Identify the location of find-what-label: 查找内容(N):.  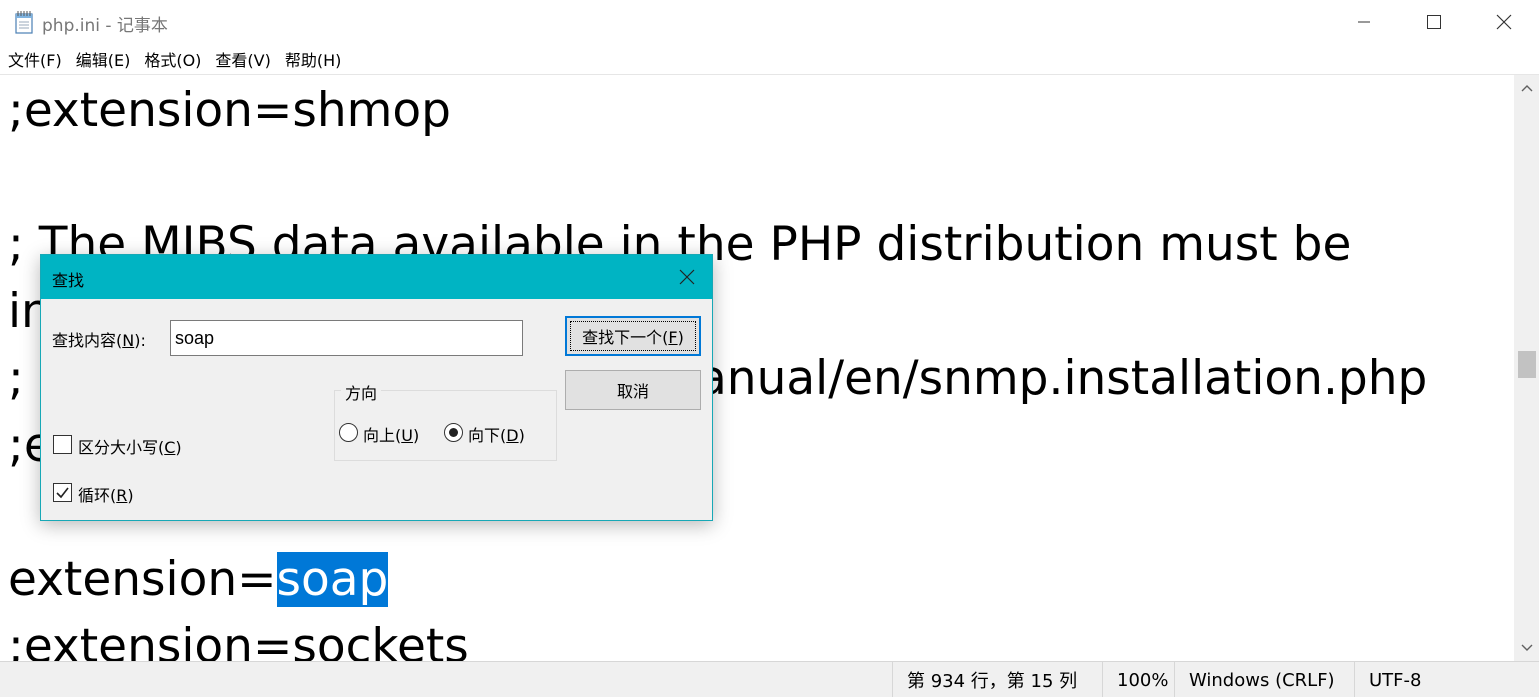
(99, 340).